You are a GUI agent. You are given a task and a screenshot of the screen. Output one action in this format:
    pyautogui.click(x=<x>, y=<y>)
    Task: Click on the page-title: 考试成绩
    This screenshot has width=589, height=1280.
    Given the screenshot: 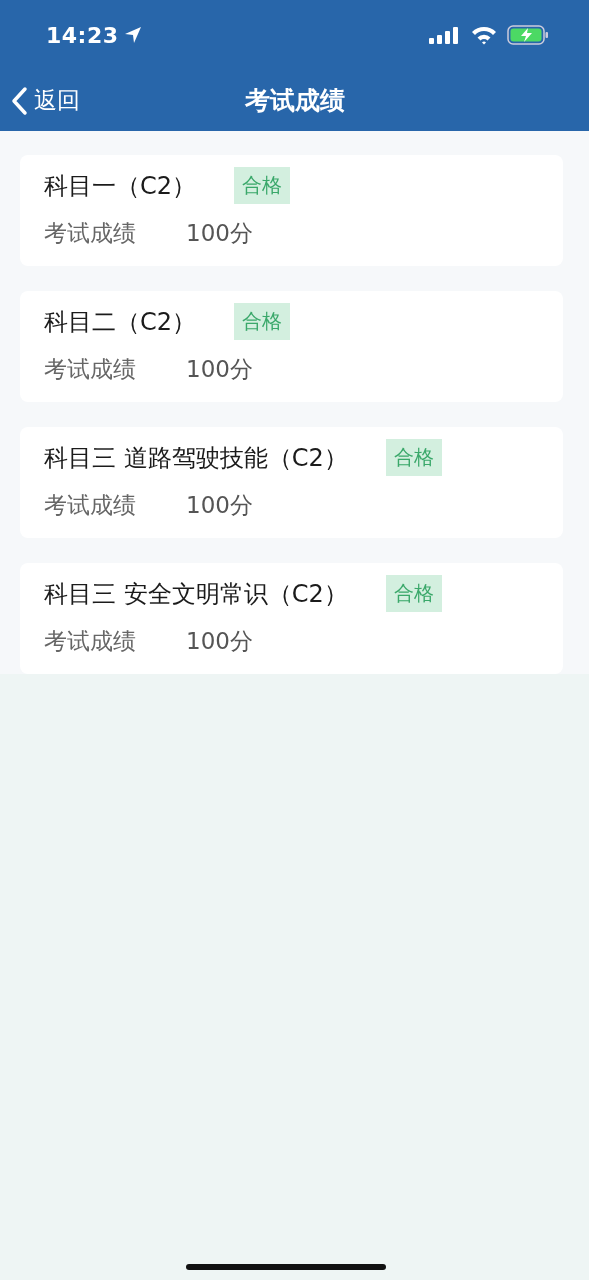 What is the action you would take?
    pyautogui.click(x=294, y=101)
    